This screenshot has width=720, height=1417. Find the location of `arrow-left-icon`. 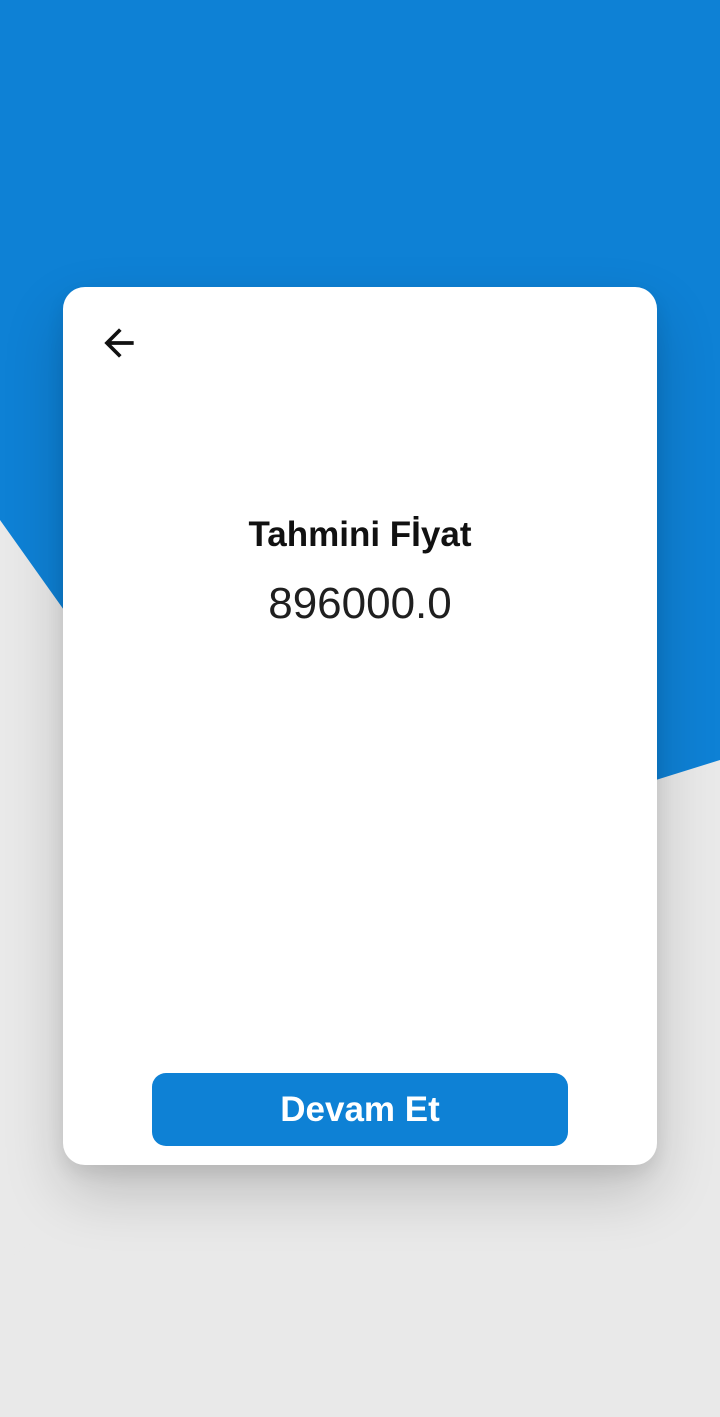

arrow-left-icon is located at coordinates (119, 343).